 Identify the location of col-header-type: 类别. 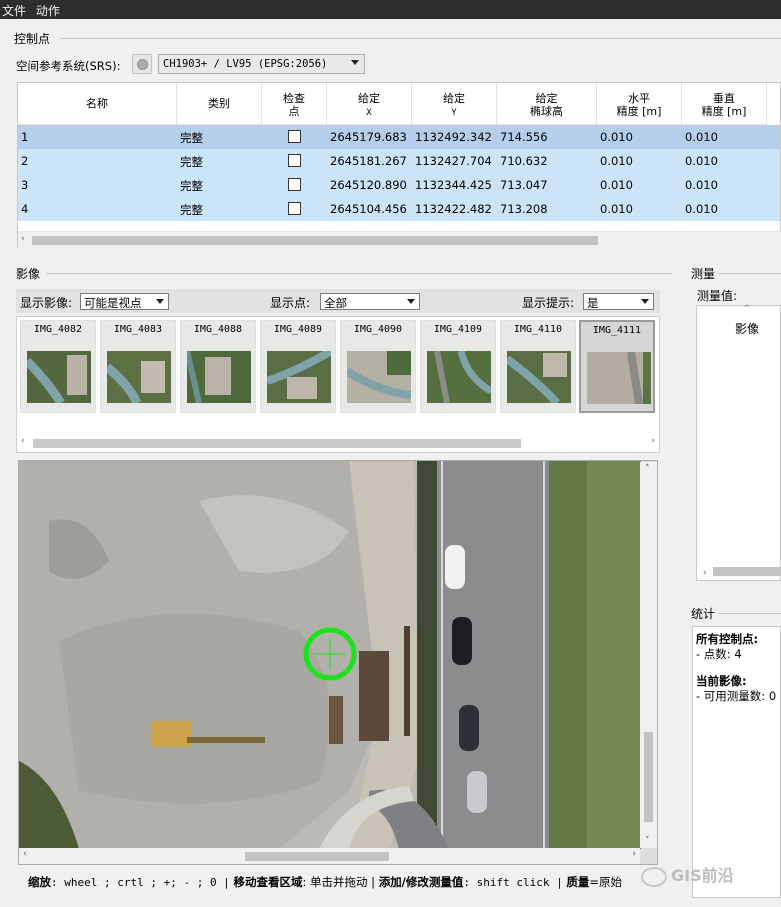
(219, 104).